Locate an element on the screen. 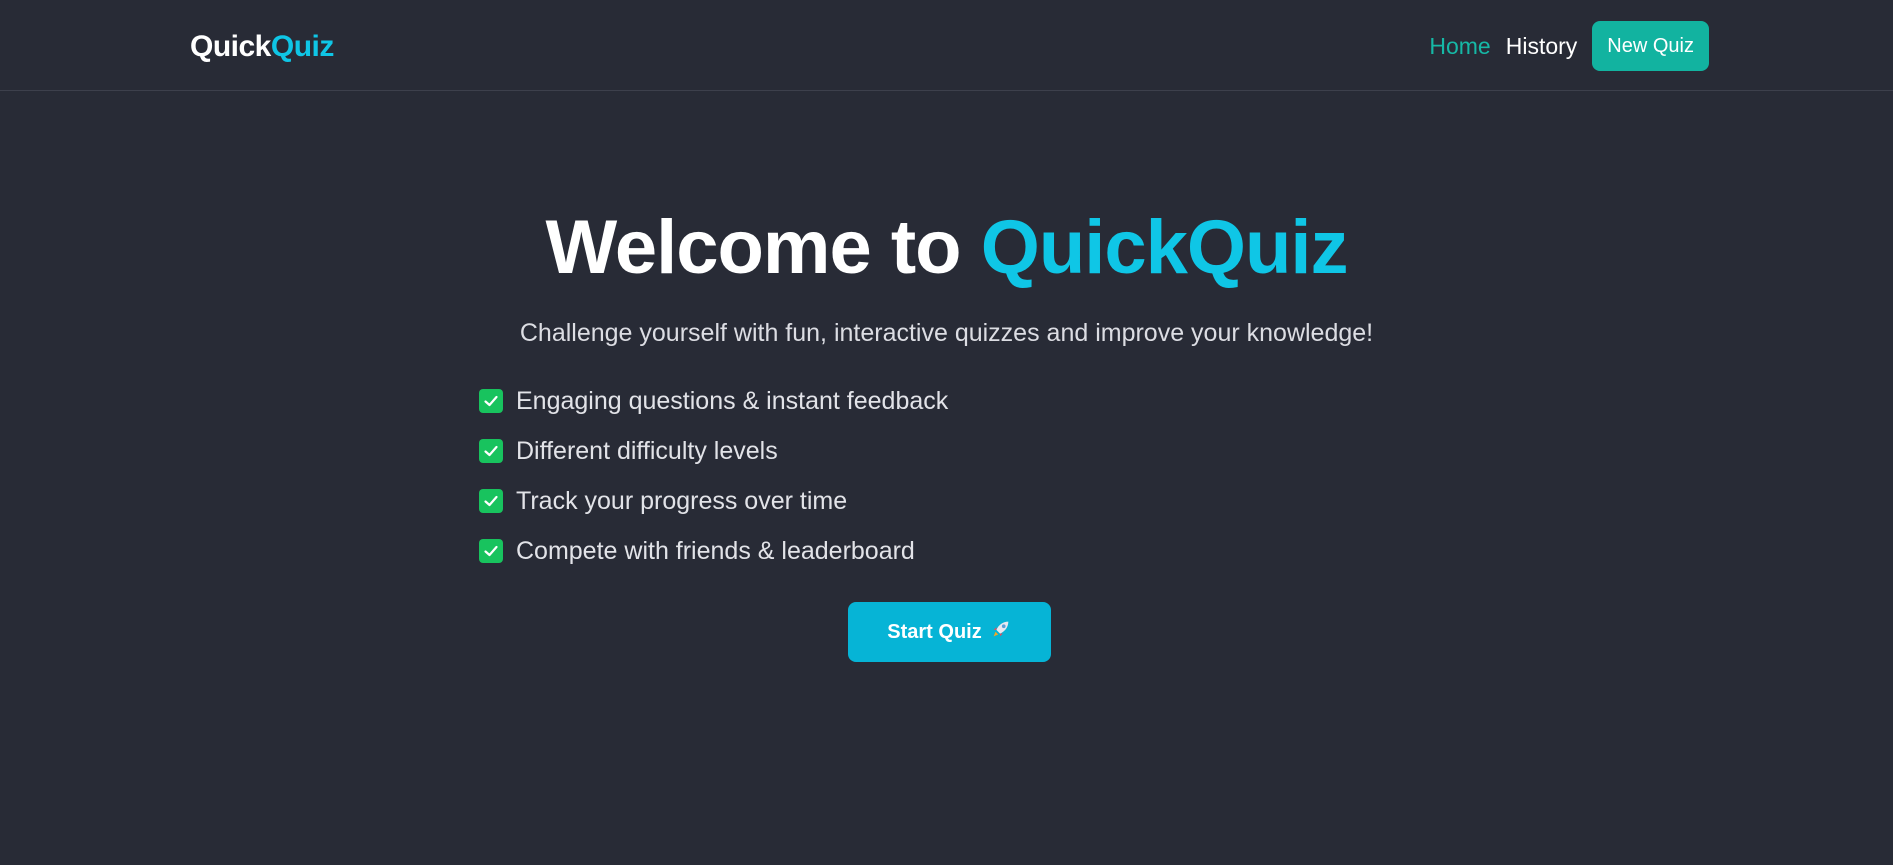  brand-logo: QuickQuiz is located at coordinates (262, 47).